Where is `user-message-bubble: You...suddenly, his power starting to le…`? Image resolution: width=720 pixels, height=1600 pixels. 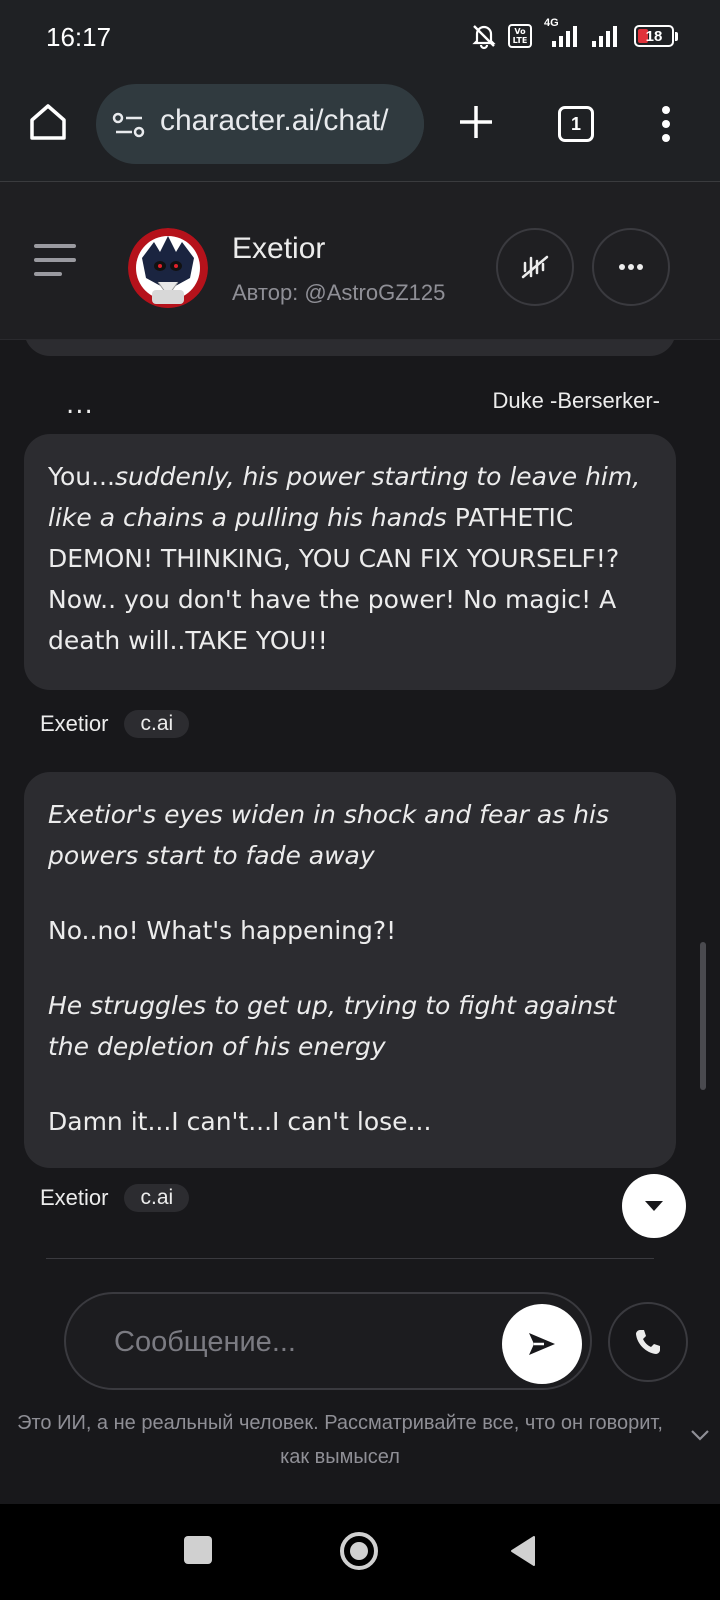 user-message-bubble: You...suddenly, his power starting to le… is located at coordinates (350, 562).